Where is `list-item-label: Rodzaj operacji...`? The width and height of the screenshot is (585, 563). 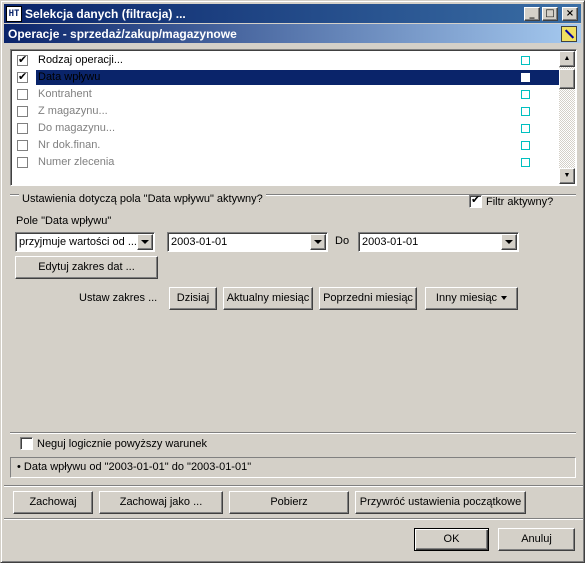 list-item-label: Rodzaj operacji... is located at coordinates (80, 60).